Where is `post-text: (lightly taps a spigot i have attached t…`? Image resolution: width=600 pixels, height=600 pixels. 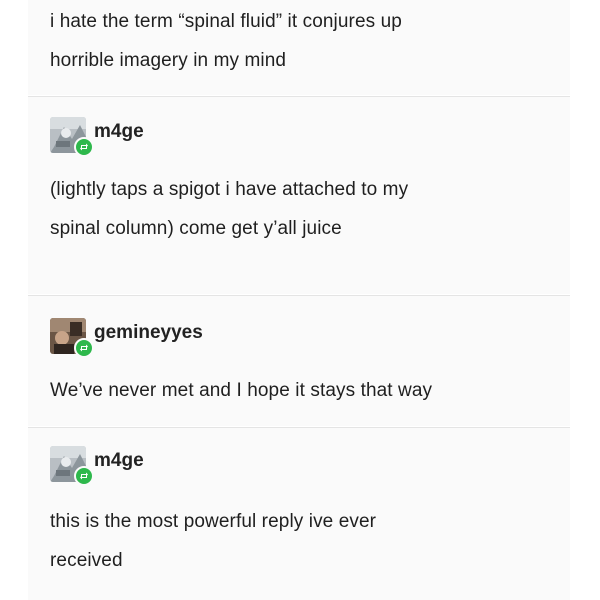
post-text: (lightly taps a spigot i have attached t… is located at coordinates (229, 209).